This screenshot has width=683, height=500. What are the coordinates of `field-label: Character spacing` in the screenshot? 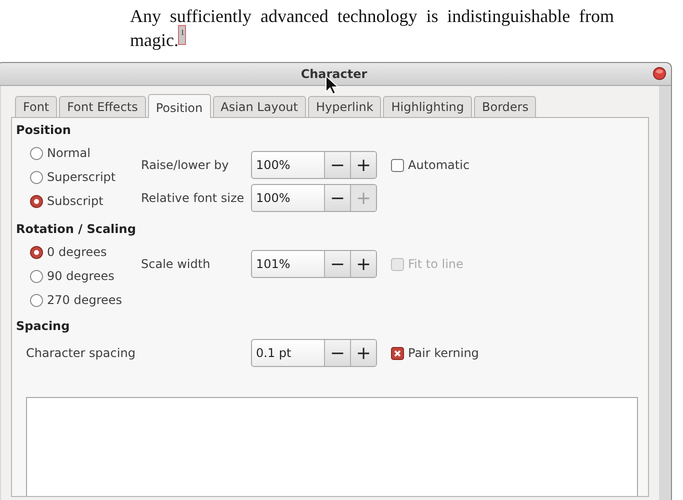 It's located at (81, 353).